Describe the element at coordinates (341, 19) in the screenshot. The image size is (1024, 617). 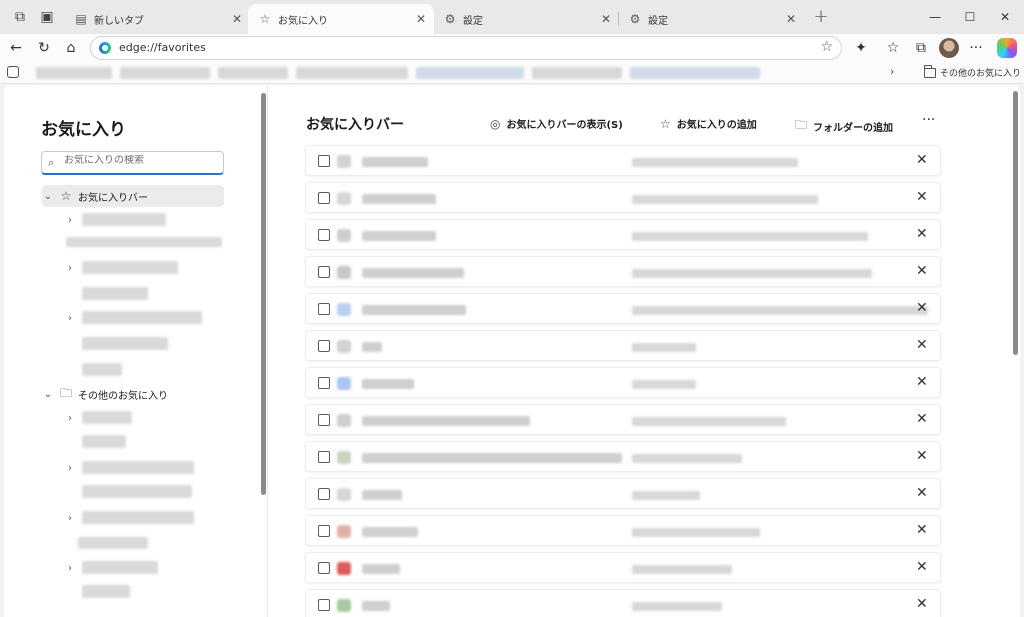
I see `tab-favorites: ☆ お気に入り ✕` at that location.